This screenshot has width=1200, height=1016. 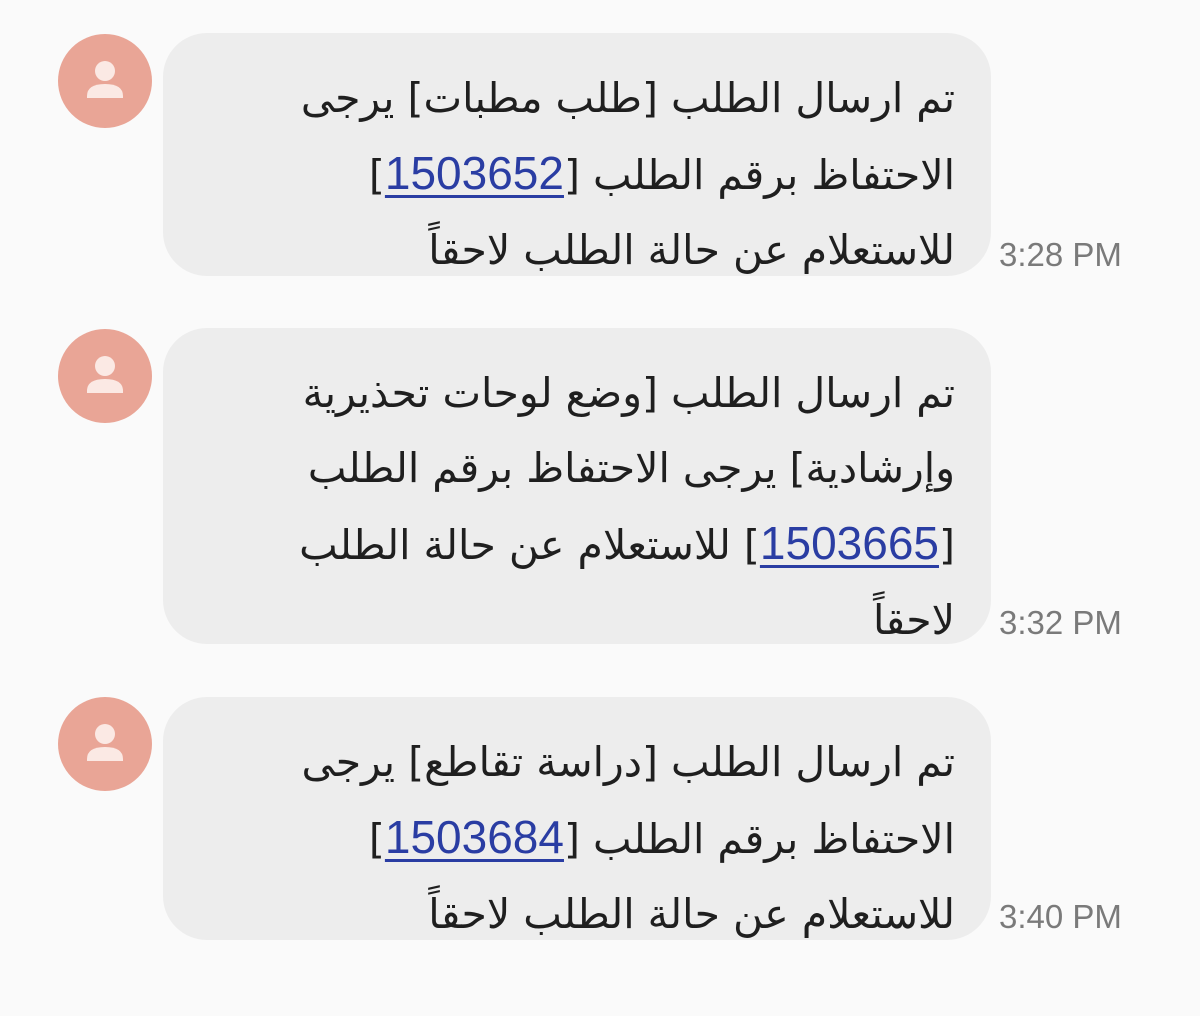 I want to click on request-number-link: 1503684, so click(x=474, y=837).